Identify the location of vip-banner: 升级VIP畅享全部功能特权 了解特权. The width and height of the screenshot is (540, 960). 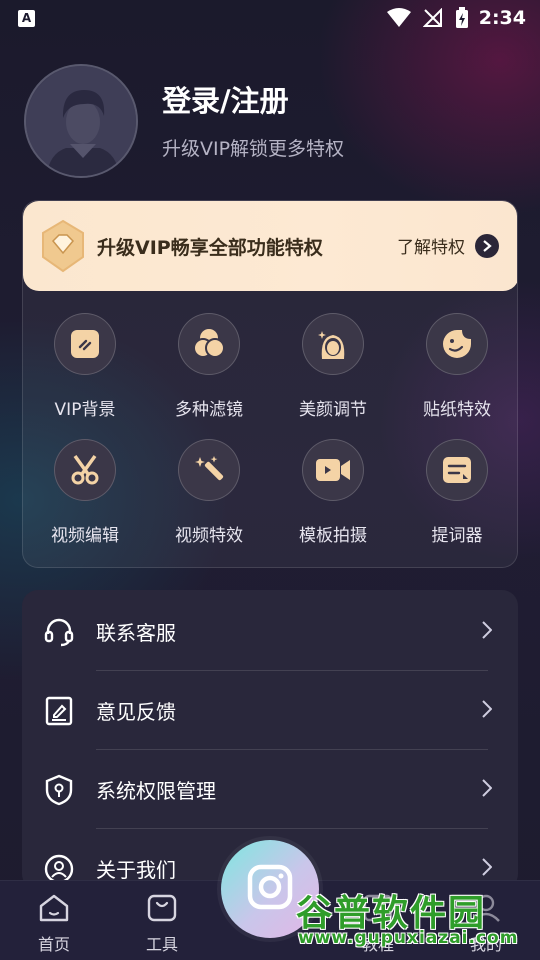
(270, 246).